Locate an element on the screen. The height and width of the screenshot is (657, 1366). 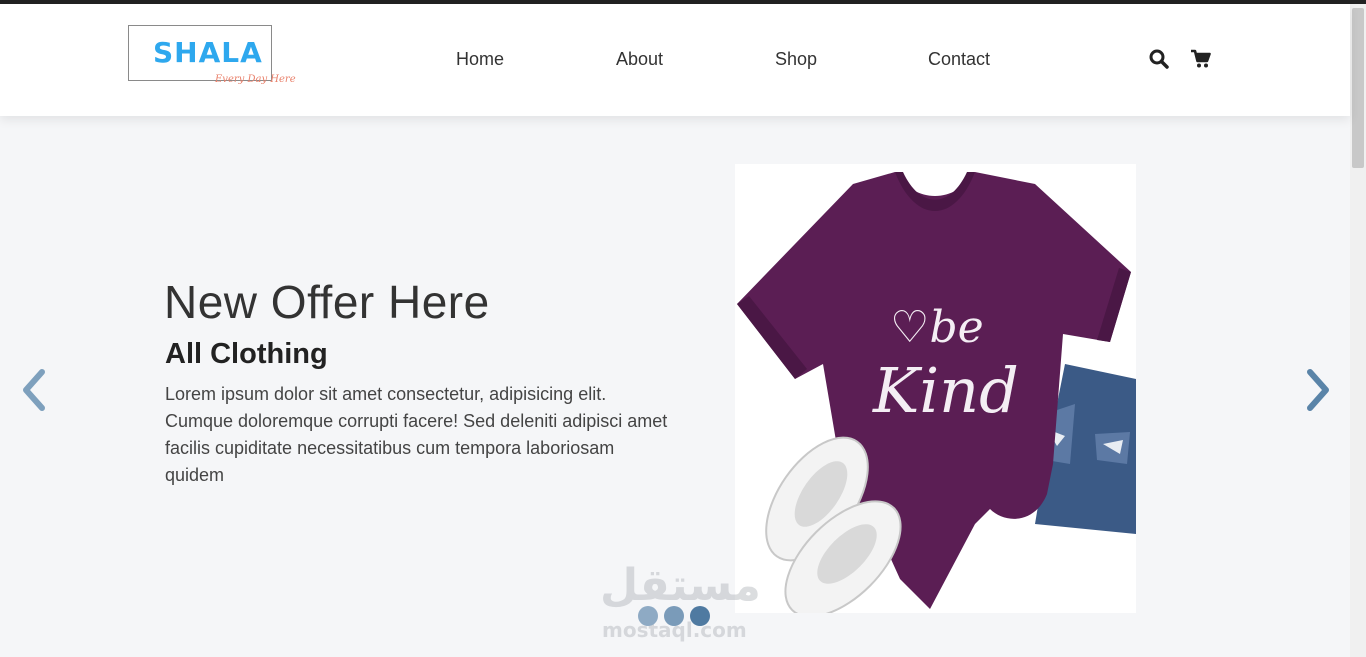
logo-tagline: Every Day Here is located at coordinates (255, 79).